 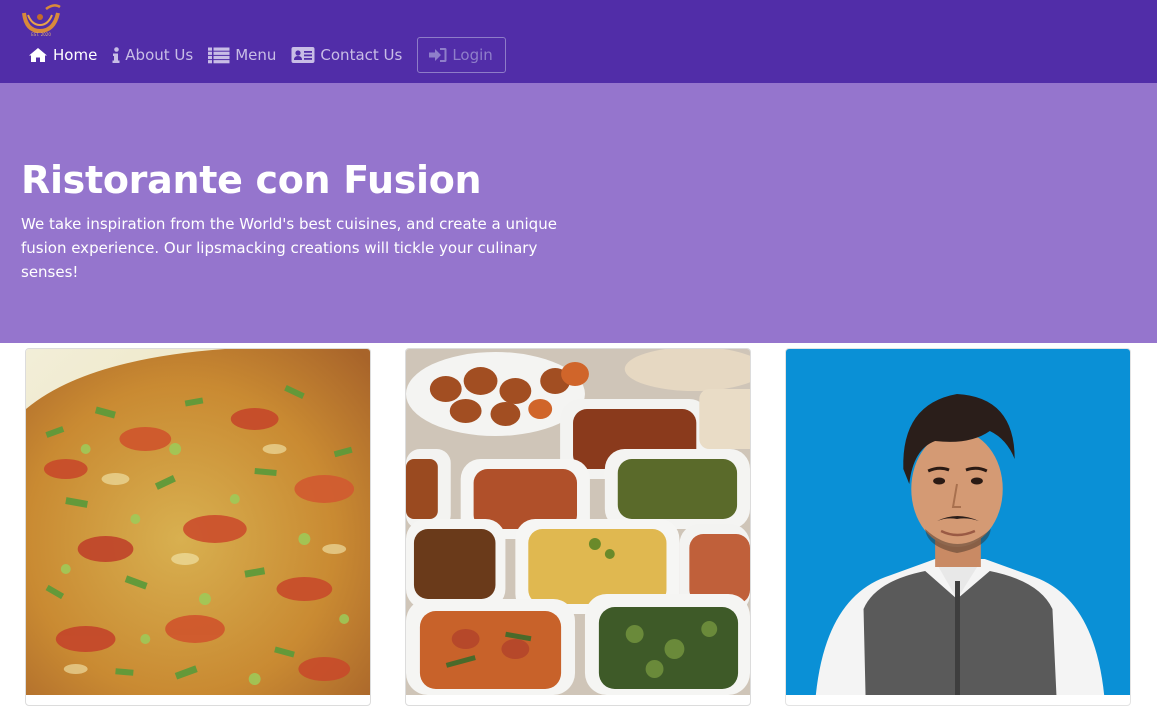 I want to click on login-label: Login, so click(x=472, y=55).